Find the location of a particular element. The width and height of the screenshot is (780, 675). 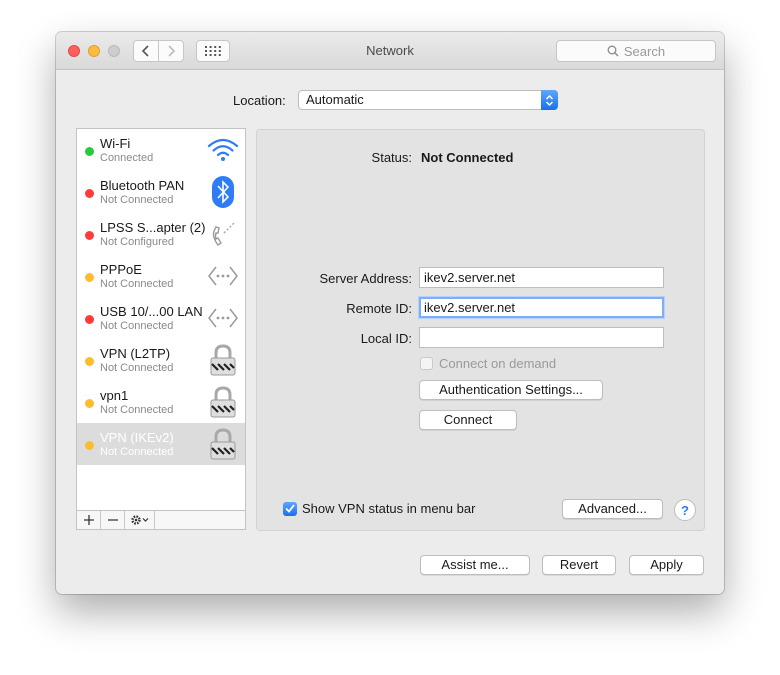

title-bar: Network Search is located at coordinates (390, 51).